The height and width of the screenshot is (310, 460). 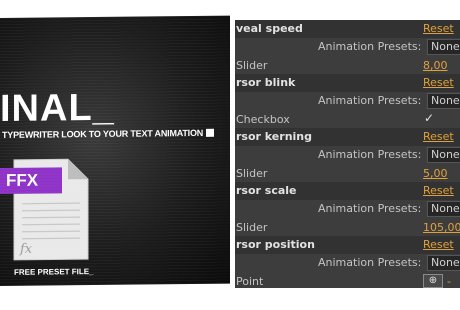 What do you see at coordinates (250, 281) in the screenshot?
I see `control-type-label: Point` at bounding box center [250, 281].